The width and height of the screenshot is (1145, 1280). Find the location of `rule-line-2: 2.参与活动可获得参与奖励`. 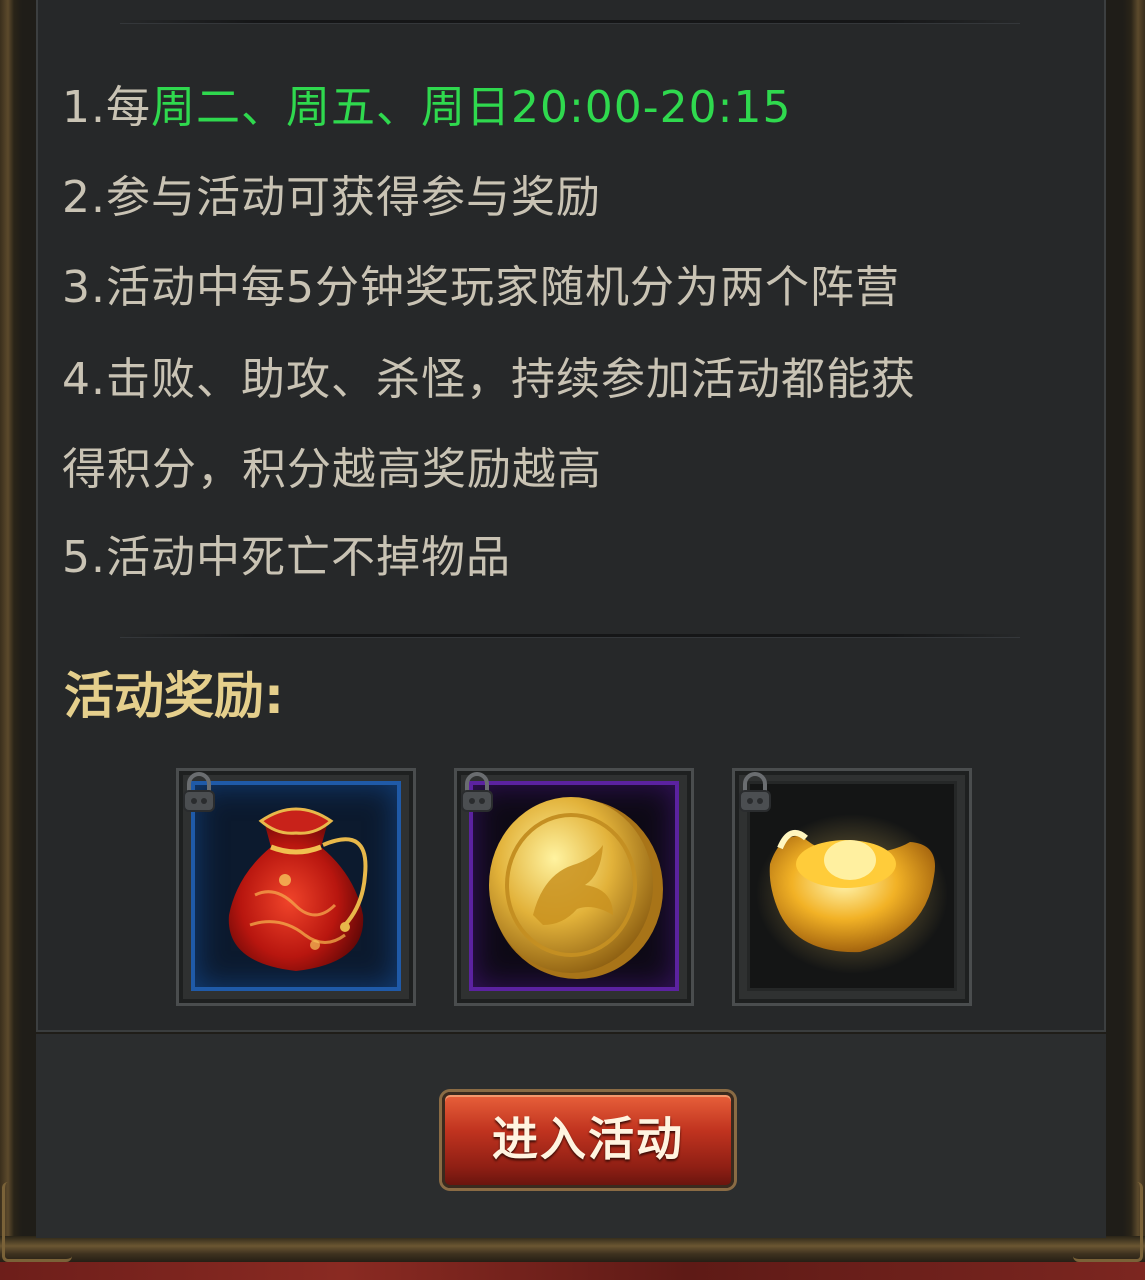

rule-line-2: 2.参与活动可获得参与奖励 is located at coordinates (331, 197).